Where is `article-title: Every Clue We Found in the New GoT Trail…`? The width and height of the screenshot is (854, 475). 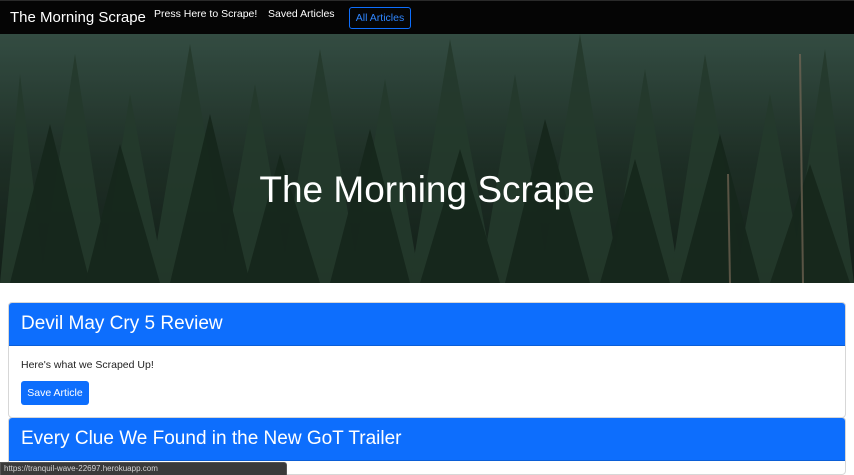 article-title: Every Clue We Found in the New GoT Trail… is located at coordinates (427, 439).